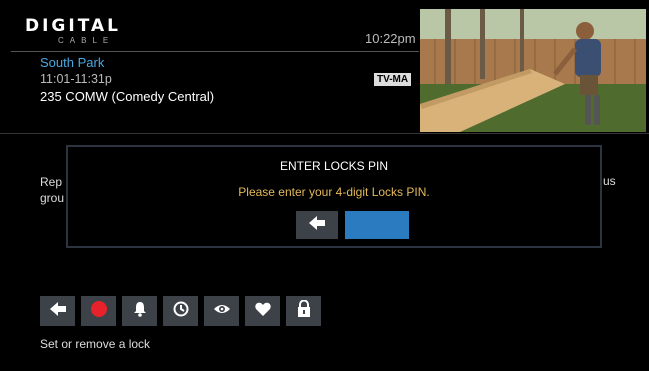  What do you see at coordinates (334, 166) in the screenshot?
I see `dialog-title: ENTER LOCKS PIN` at bounding box center [334, 166].